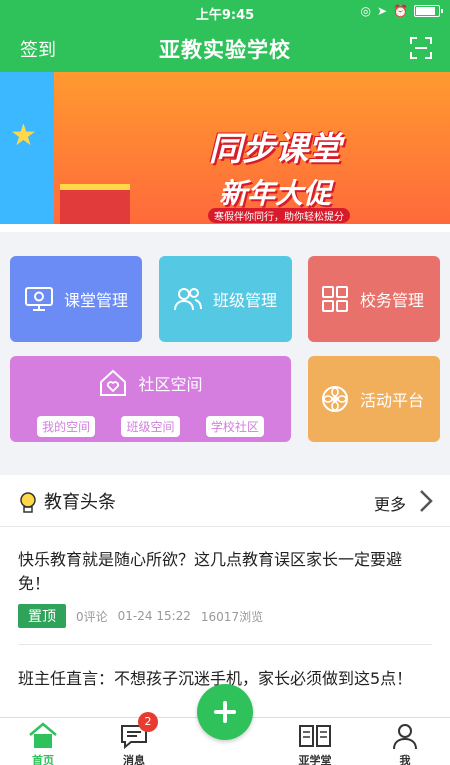 Image resolution: width=450 pixels, height=765 pixels. Describe the element at coordinates (275, 148) in the screenshot. I see `banner-line-1: 同步课堂` at that location.